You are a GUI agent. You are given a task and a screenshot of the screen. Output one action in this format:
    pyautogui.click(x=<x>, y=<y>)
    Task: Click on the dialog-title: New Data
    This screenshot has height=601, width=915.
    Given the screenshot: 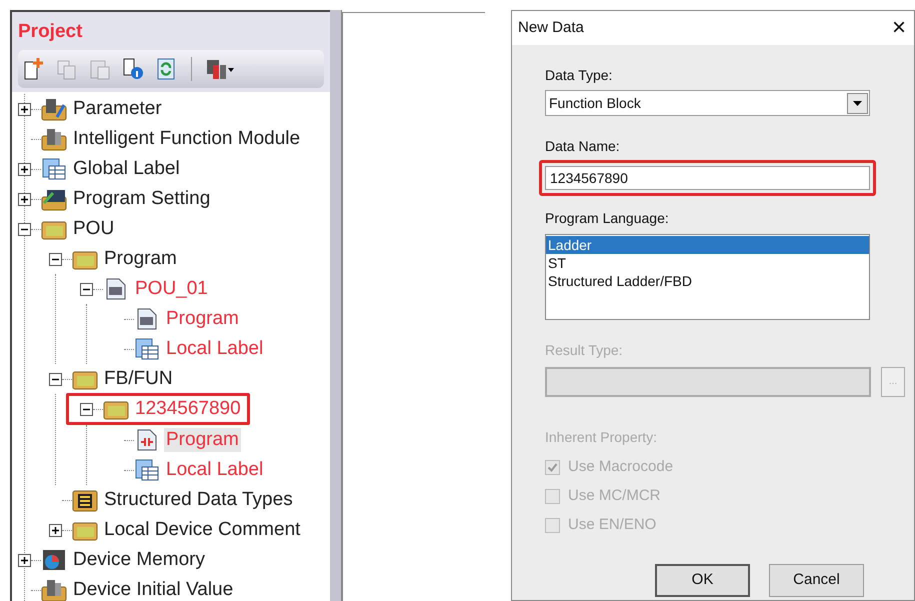 What is the action you would take?
    pyautogui.click(x=551, y=28)
    